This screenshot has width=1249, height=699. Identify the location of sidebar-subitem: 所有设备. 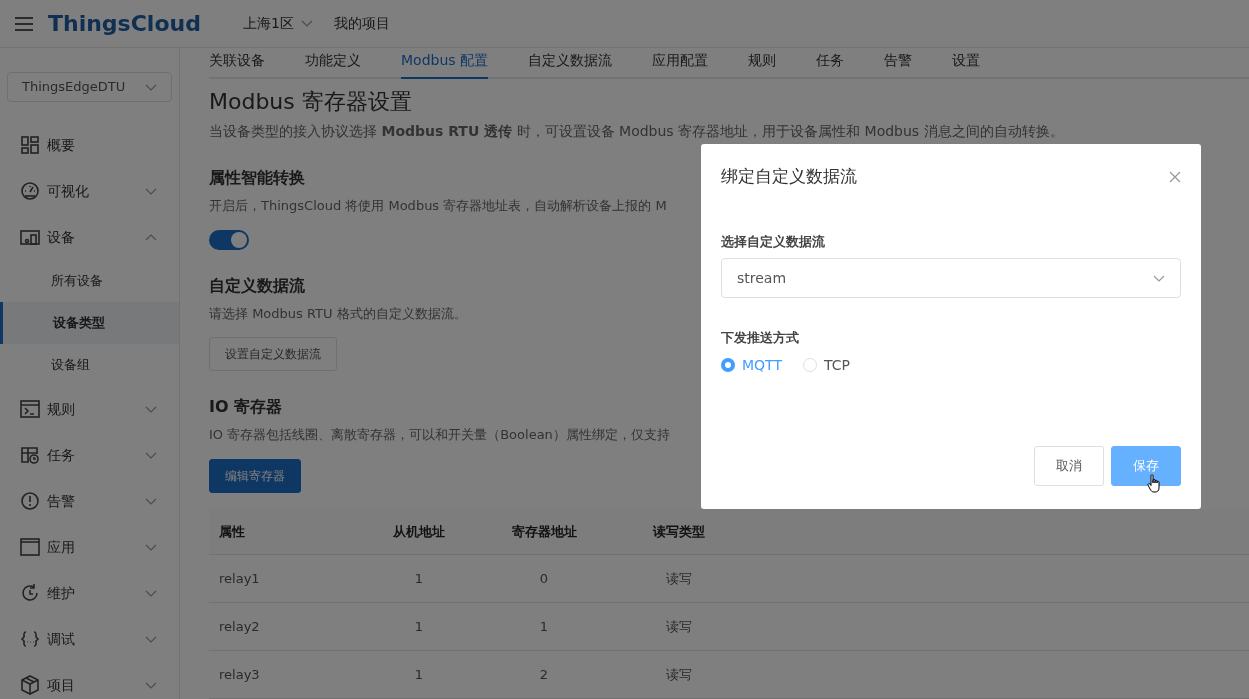
(89, 281).